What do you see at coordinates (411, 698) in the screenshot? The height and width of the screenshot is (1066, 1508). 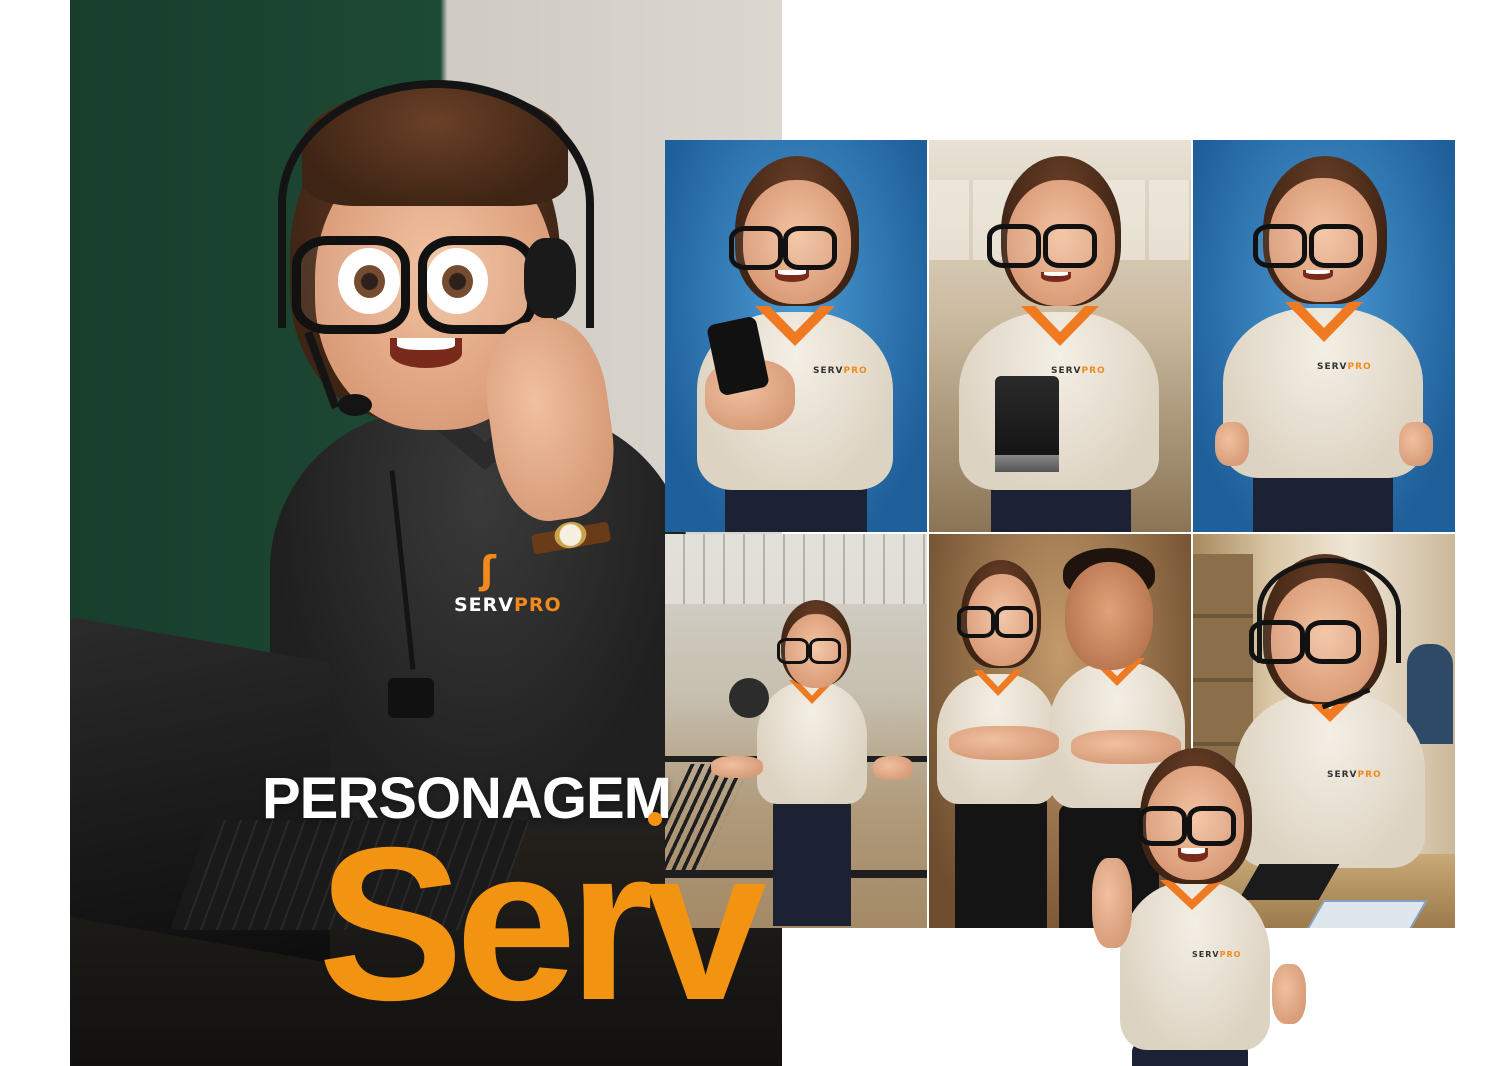 I see `badge-holder` at bounding box center [411, 698].